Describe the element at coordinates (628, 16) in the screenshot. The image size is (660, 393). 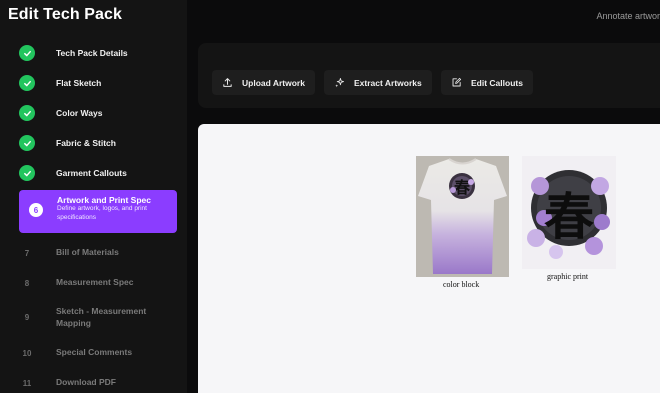
I see `annotate-hint: Annotate artwor` at that location.